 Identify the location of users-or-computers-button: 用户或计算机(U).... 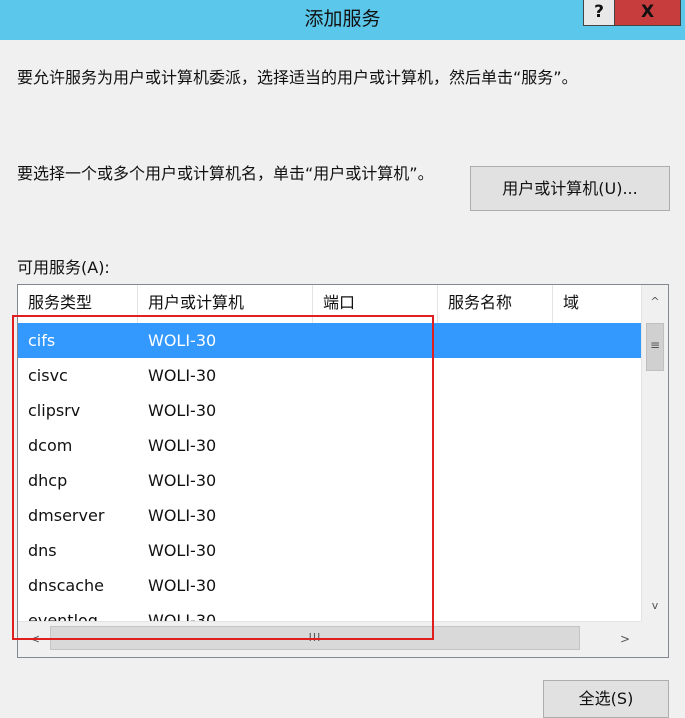
(570, 188).